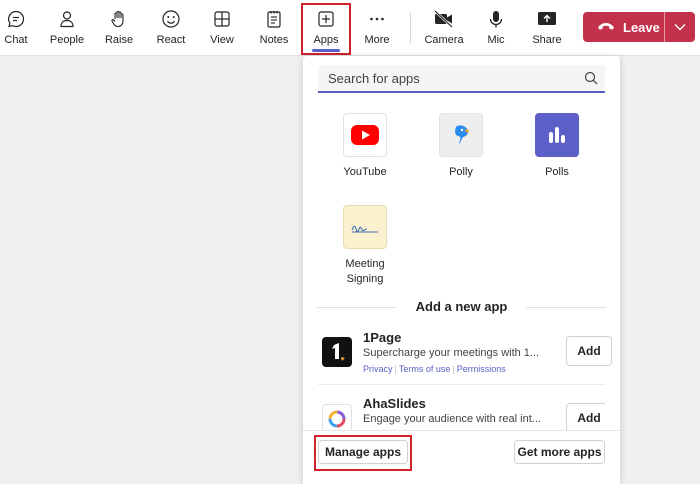 The width and height of the screenshot is (700, 484). Describe the element at coordinates (377, 19) in the screenshot. I see `more-icon` at that location.